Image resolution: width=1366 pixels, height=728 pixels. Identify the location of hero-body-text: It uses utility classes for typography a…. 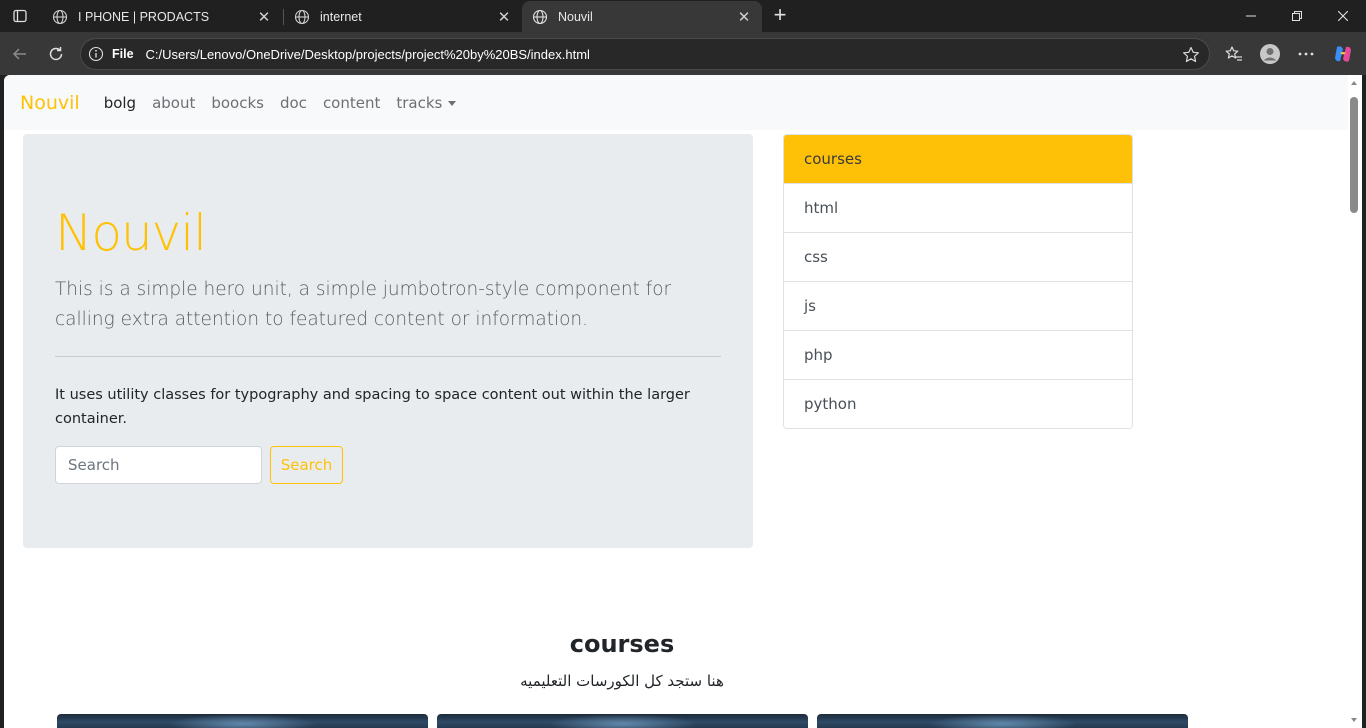
(372, 407).